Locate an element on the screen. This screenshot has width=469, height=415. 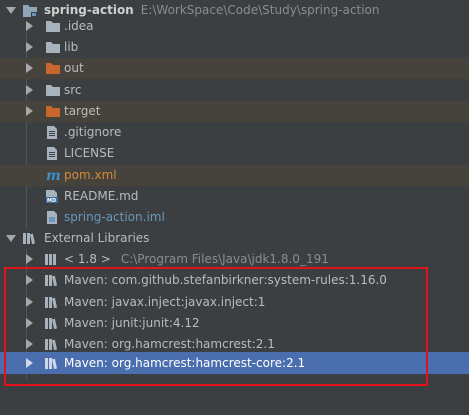
module-file-icon is located at coordinates (52, 217).